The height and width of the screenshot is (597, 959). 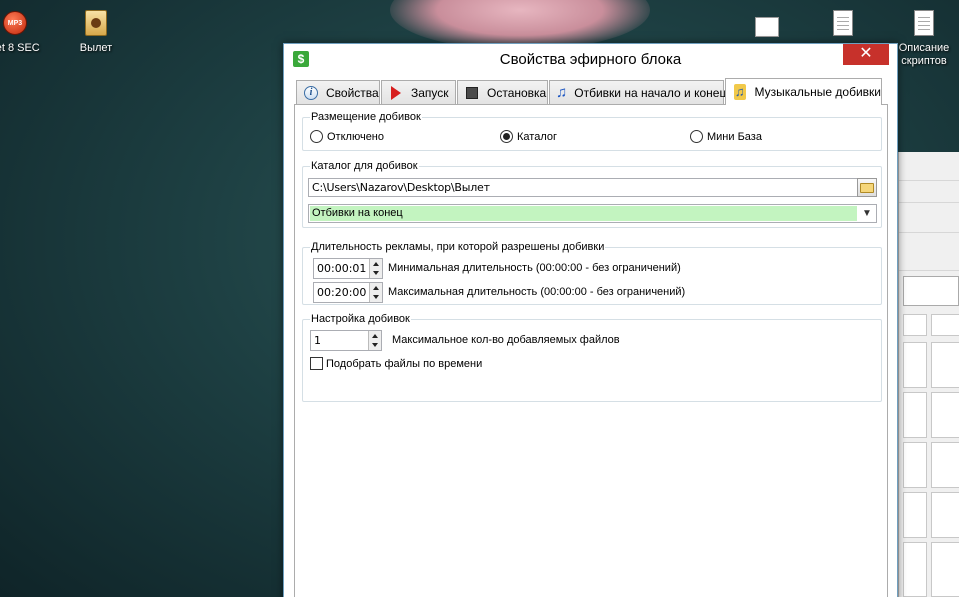 I want to click on tab-label: Остановка, so click(x=517, y=92).